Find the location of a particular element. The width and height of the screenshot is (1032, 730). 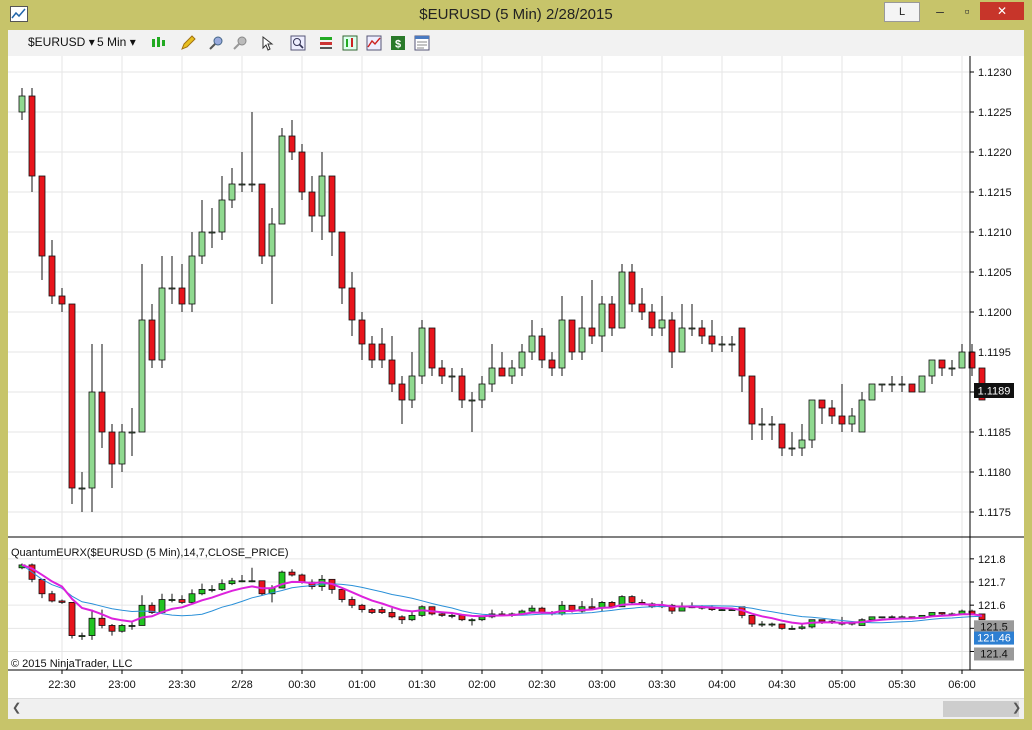

time-tick-label: 04:00 is located at coordinates (722, 685).